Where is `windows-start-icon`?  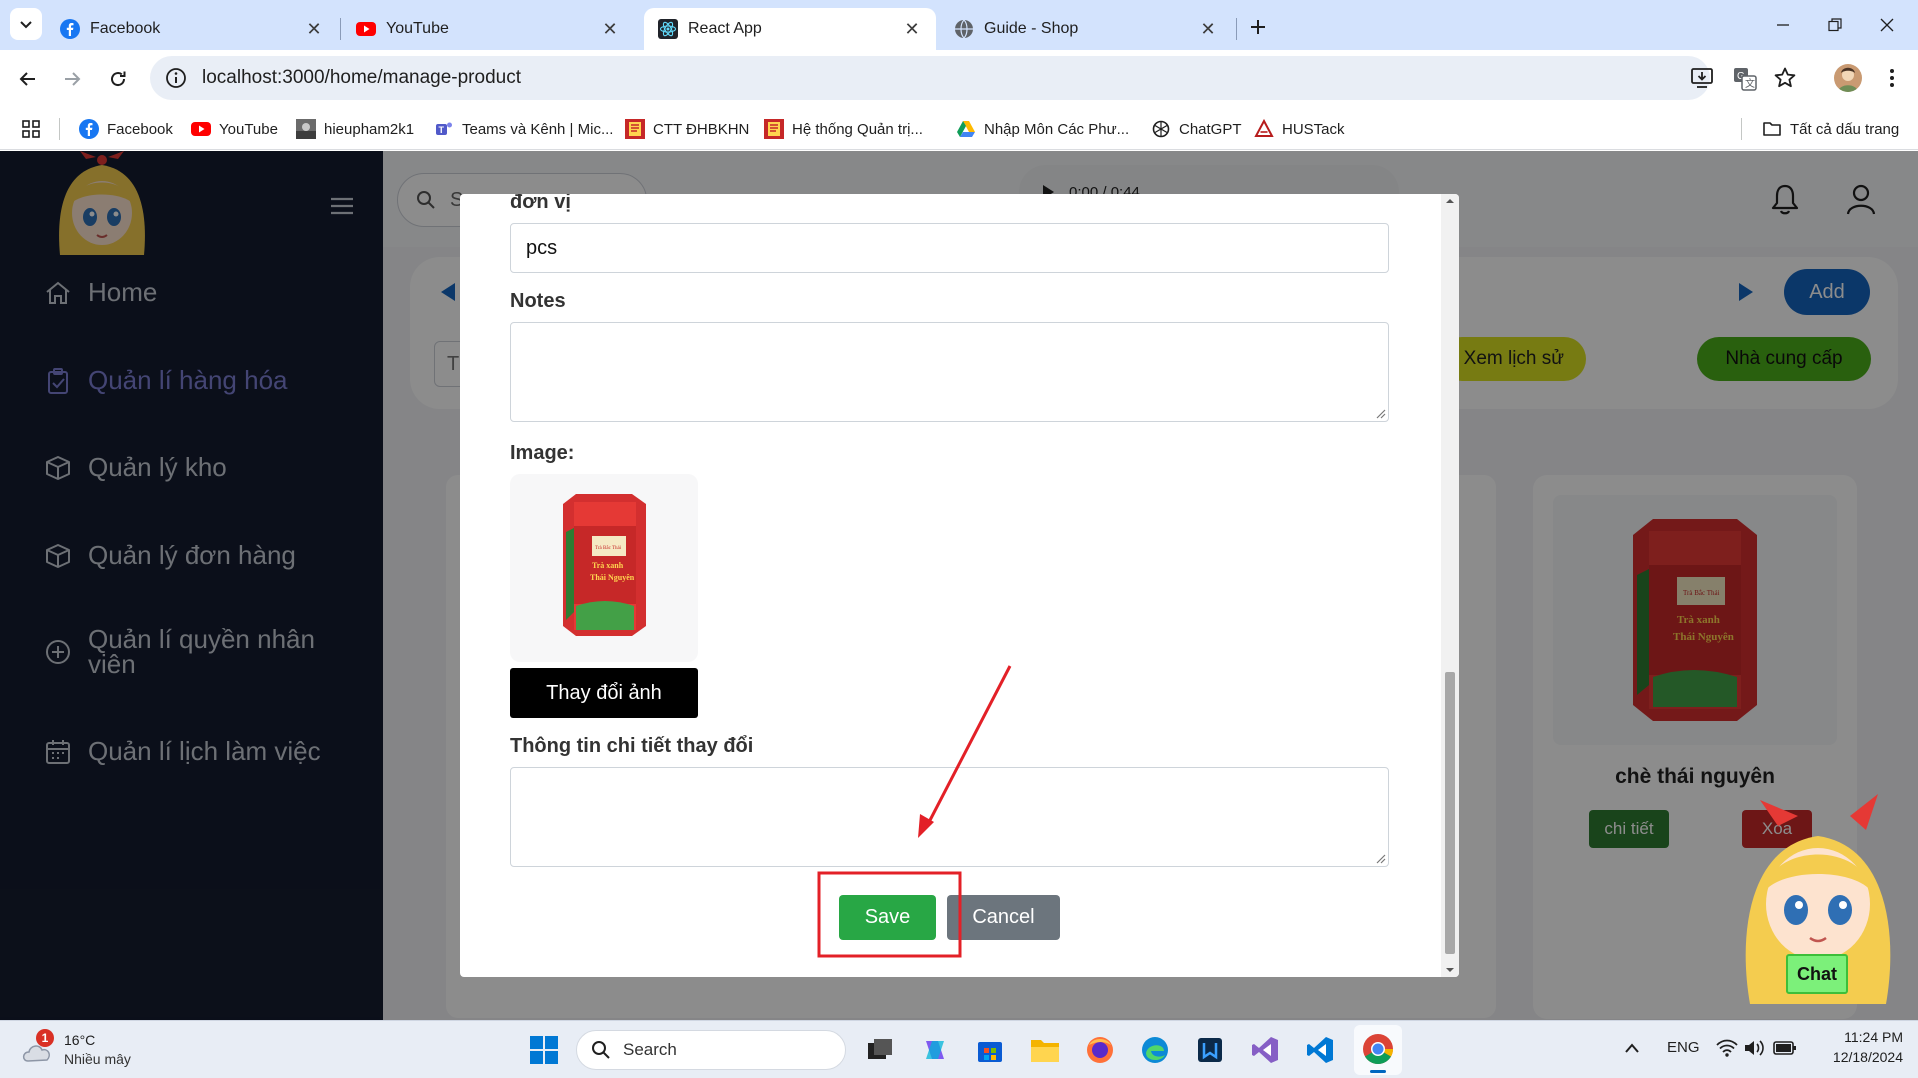 windows-start-icon is located at coordinates (544, 1050).